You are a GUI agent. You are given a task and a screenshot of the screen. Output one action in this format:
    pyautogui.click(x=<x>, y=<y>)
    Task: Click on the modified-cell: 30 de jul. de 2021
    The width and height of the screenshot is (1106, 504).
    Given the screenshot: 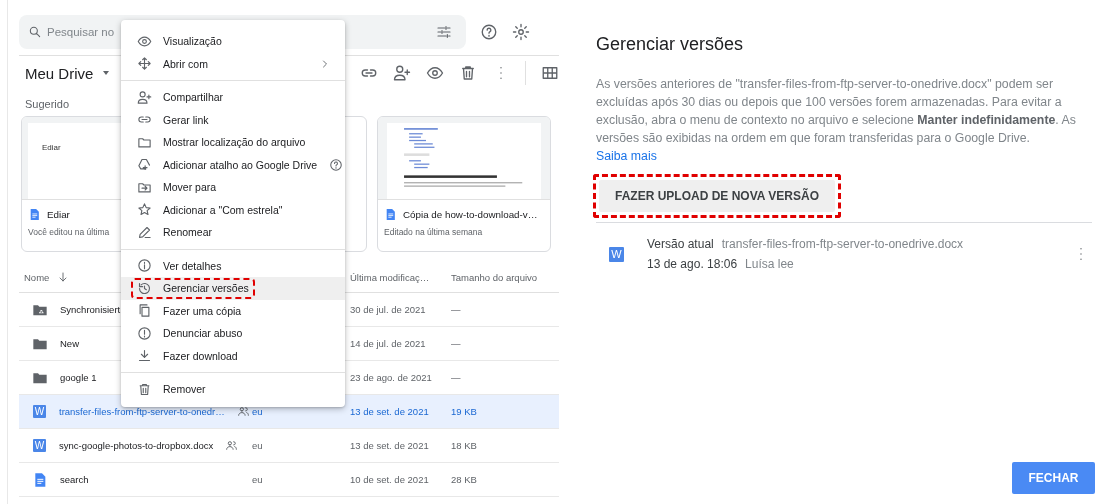 What is the action you would take?
    pyautogui.click(x=388, y=309)
    